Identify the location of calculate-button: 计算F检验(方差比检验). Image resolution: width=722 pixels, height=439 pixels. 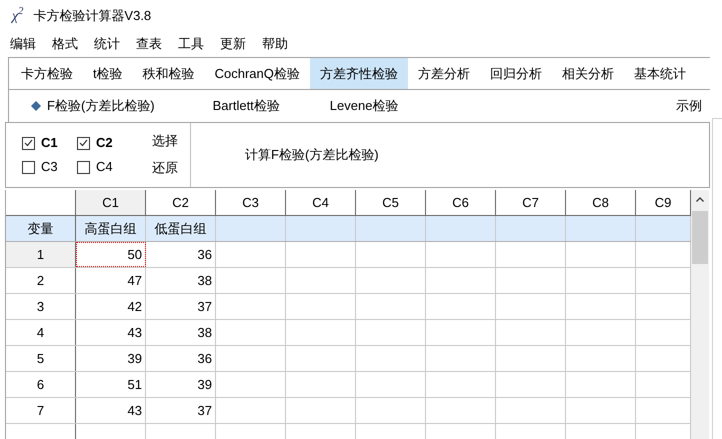
(312, 155).